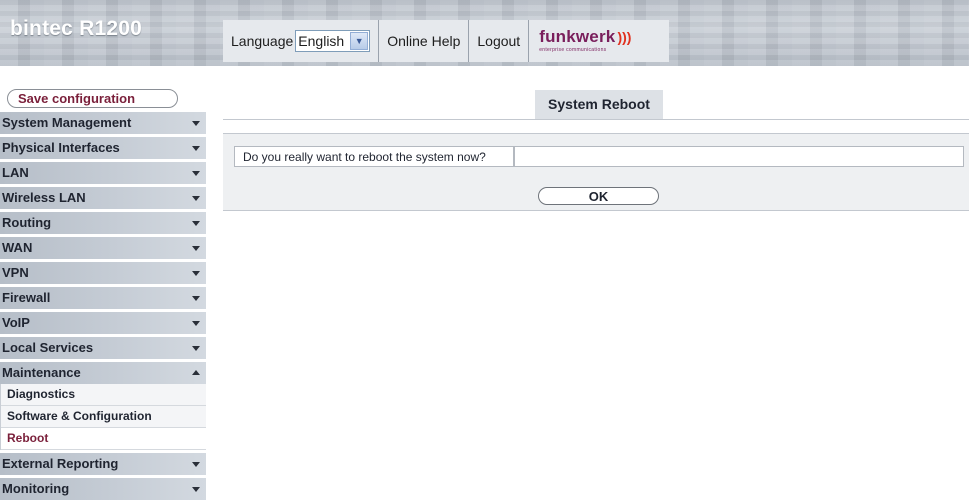  Describe the element at coordinates (103, 395) in the screenshot. I see `submenu-item-diagnostics: Diagnostics` at that location.